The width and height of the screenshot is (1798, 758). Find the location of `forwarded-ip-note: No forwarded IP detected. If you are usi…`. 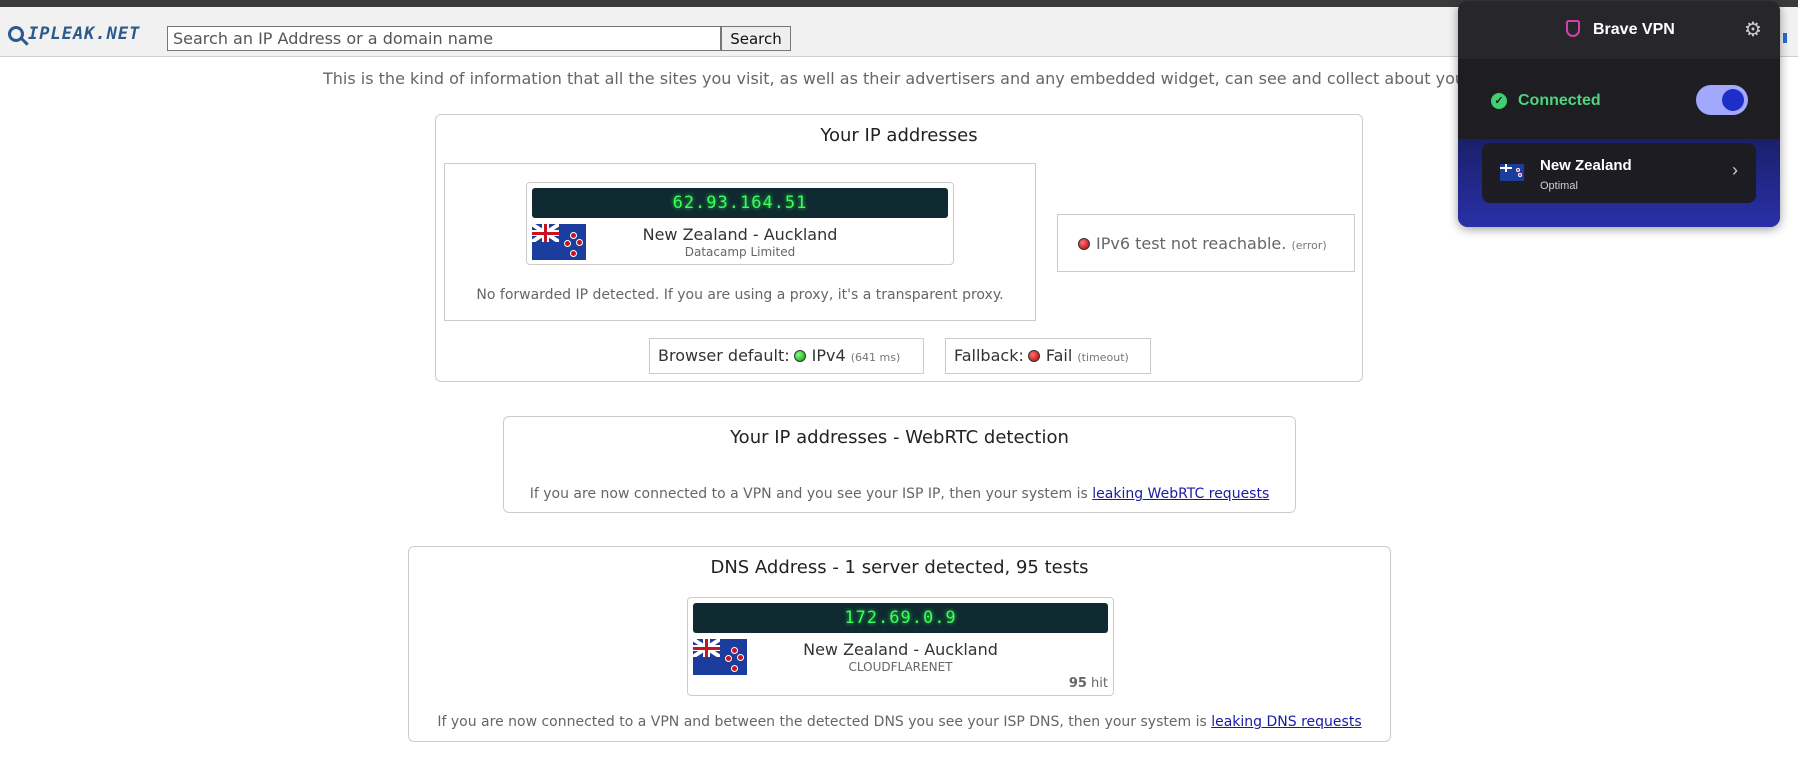

forwarded-ip-note: No forwarded IP detected. If you are usi… is located at coordinates (740, 295).